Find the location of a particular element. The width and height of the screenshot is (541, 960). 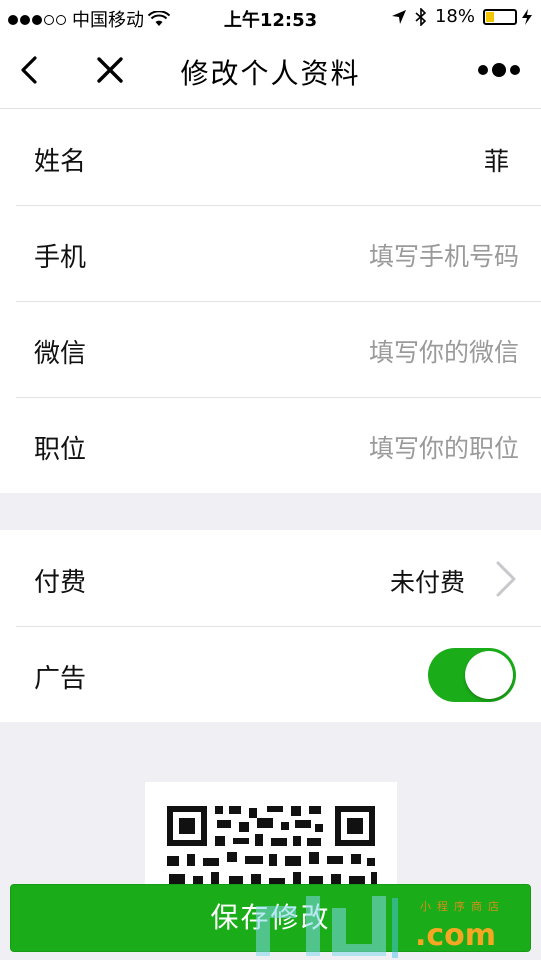

payment-status: 未付费 is located at coordinates (427, 582).